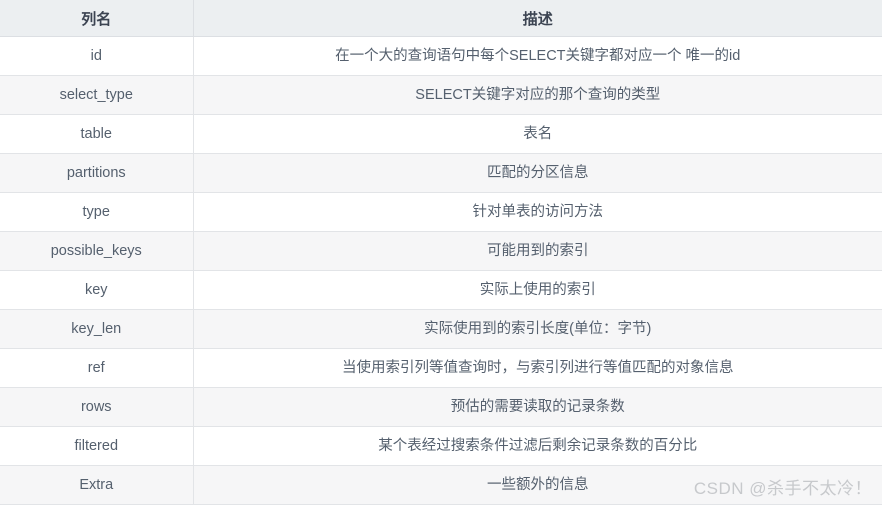 The image size is (882, 515). What do you see at coordinates (537, 368) in the screenshot?
I see `cell-column-description: 当使用索引列等值查询时，与索引列进行等值匹配的对象信息` at bounding box center [537, 368].